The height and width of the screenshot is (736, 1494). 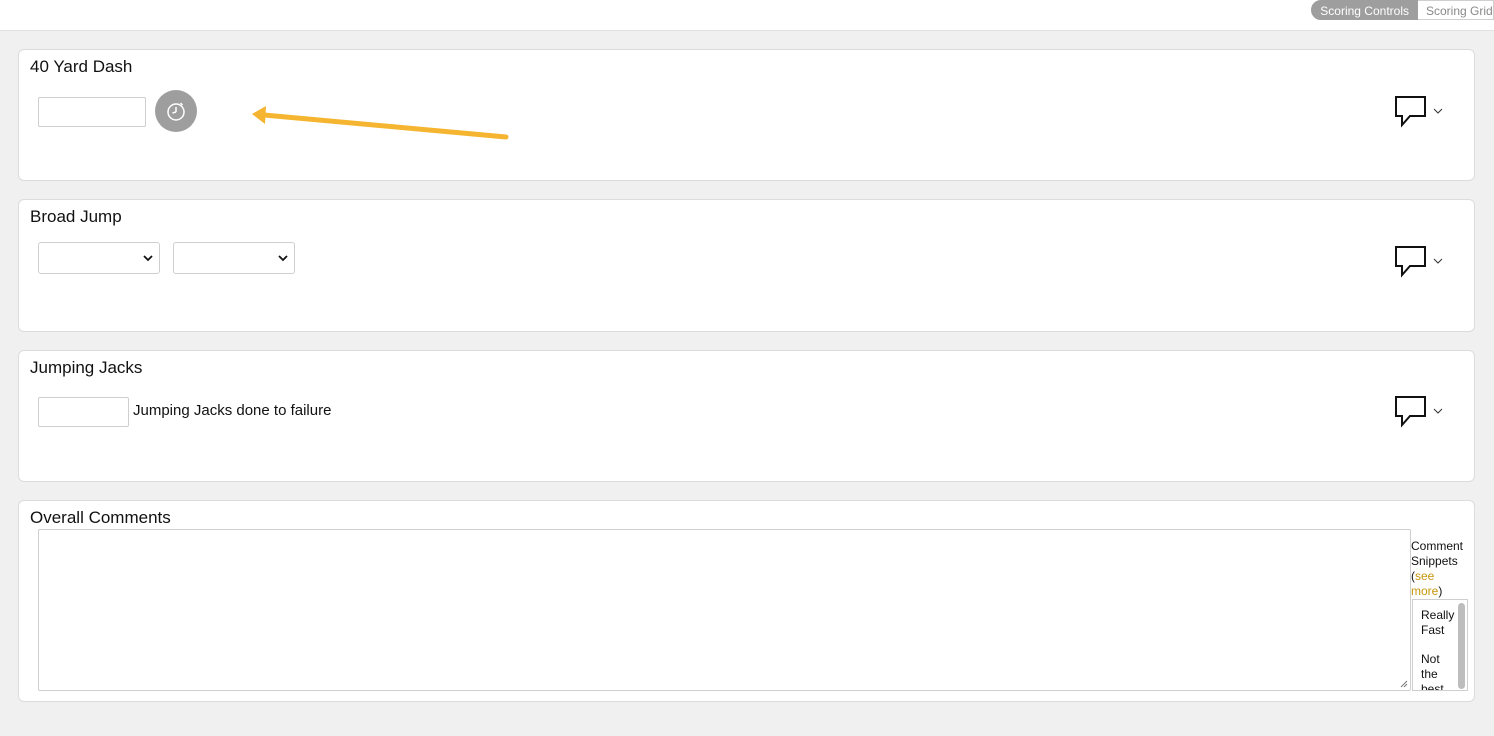 What do you see at coordinates (76, 216) in the screenshot?
I see `card-title: Broad Jump` at bounding box center [76, 216].